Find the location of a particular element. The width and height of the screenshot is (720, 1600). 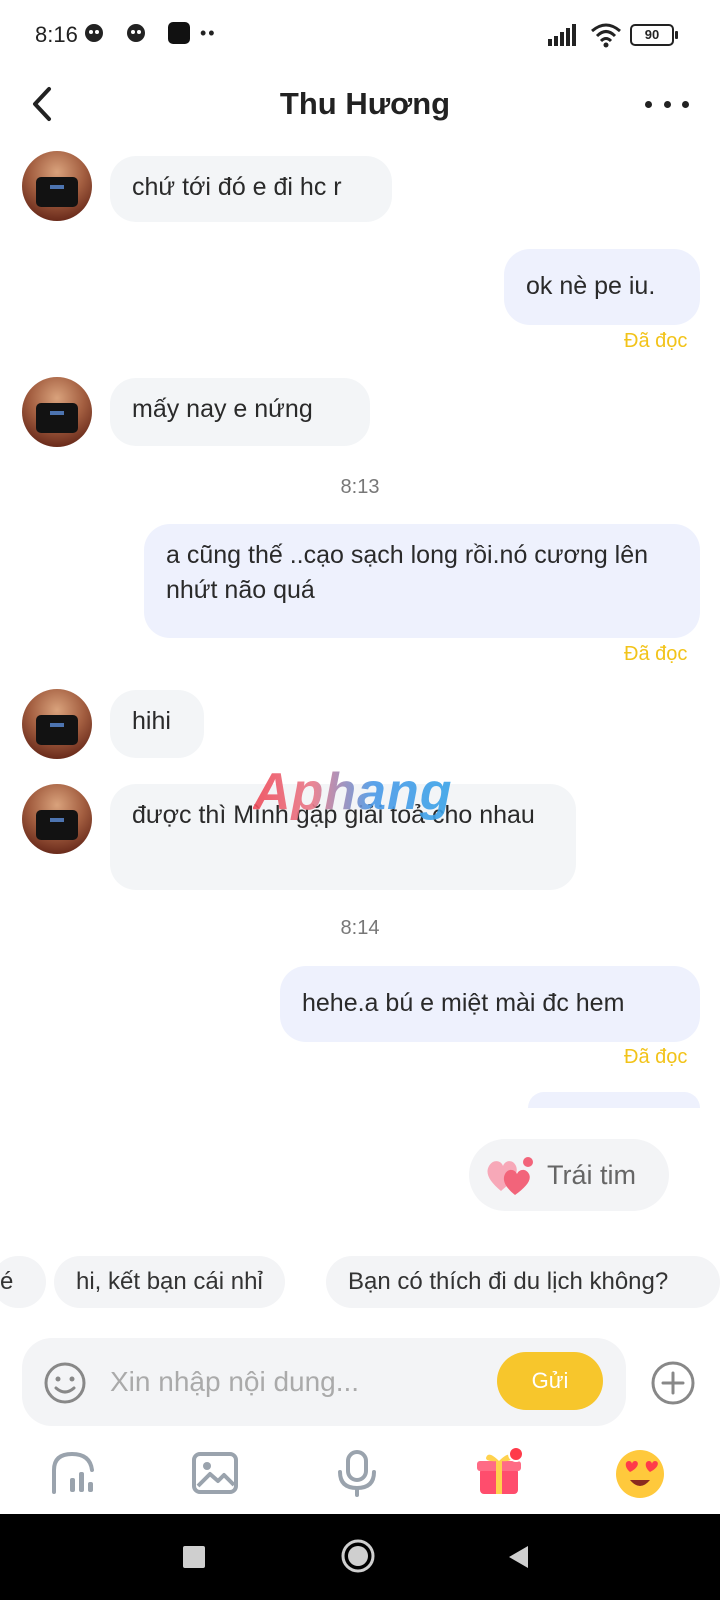

notification-badge is located at coordinates (516, 1454).